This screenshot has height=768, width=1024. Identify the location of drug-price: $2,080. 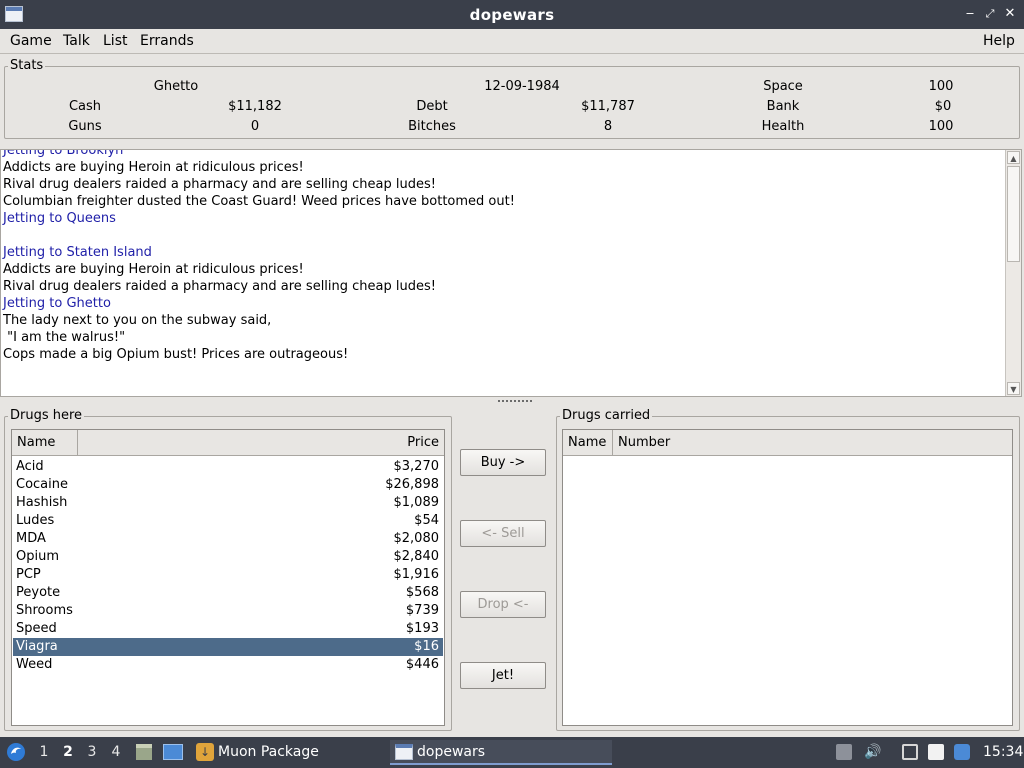
(416, 538).